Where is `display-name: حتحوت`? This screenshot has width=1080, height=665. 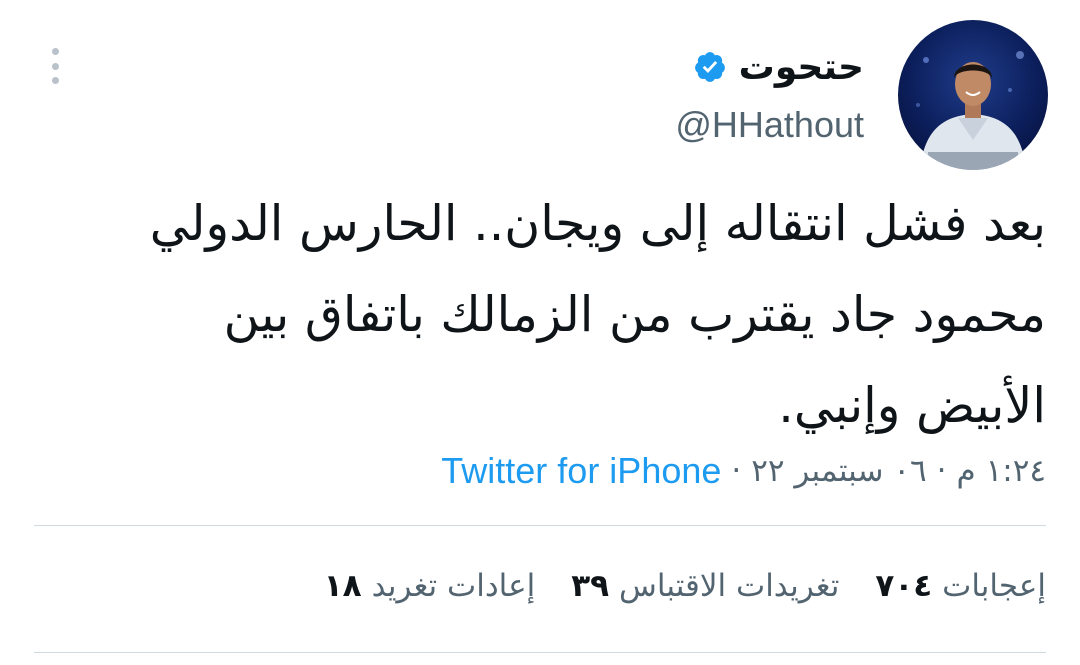
display-name: حتحوت is located at coordinates (801, 67).